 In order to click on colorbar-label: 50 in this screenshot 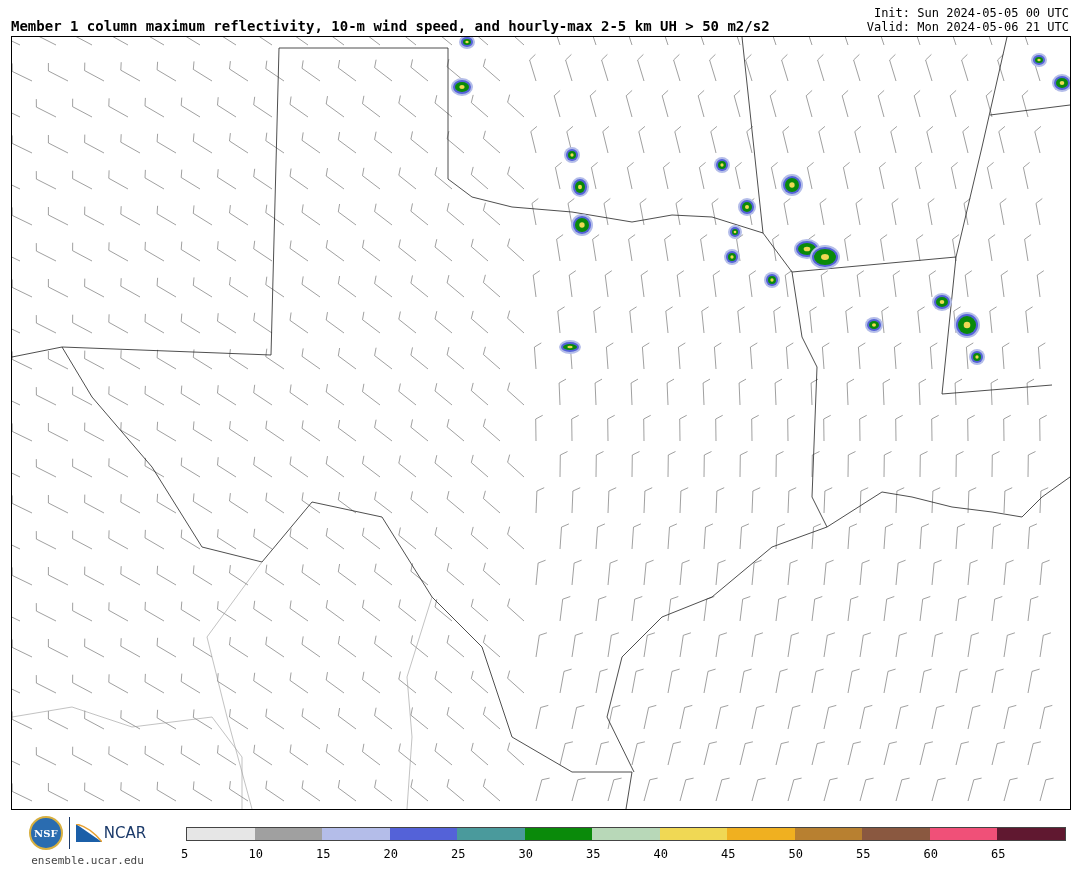, I will do `click(796, 854)`.